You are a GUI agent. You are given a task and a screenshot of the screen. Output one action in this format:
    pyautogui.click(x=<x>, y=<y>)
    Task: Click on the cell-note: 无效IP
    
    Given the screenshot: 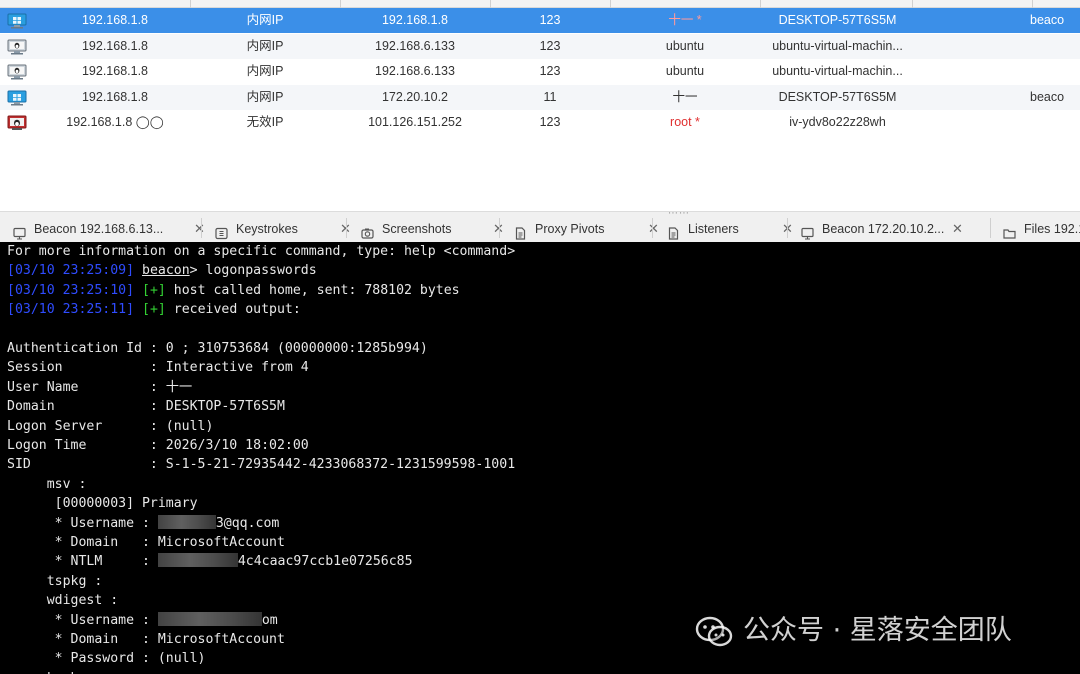 What is the action you would take?
    pyautogui.click(x=265, y=122)
    